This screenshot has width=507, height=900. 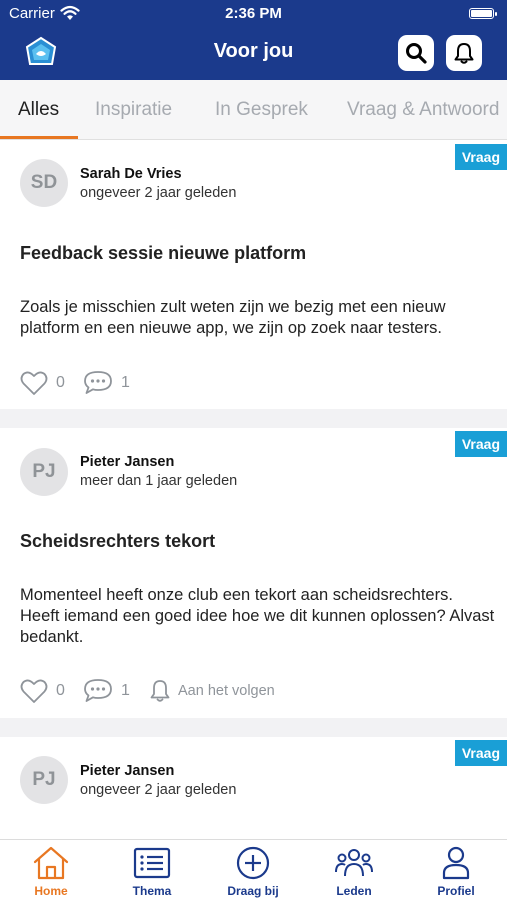 I want to click on post-actions: 0 1 Aan het volgen, so click(x=180, y=691).